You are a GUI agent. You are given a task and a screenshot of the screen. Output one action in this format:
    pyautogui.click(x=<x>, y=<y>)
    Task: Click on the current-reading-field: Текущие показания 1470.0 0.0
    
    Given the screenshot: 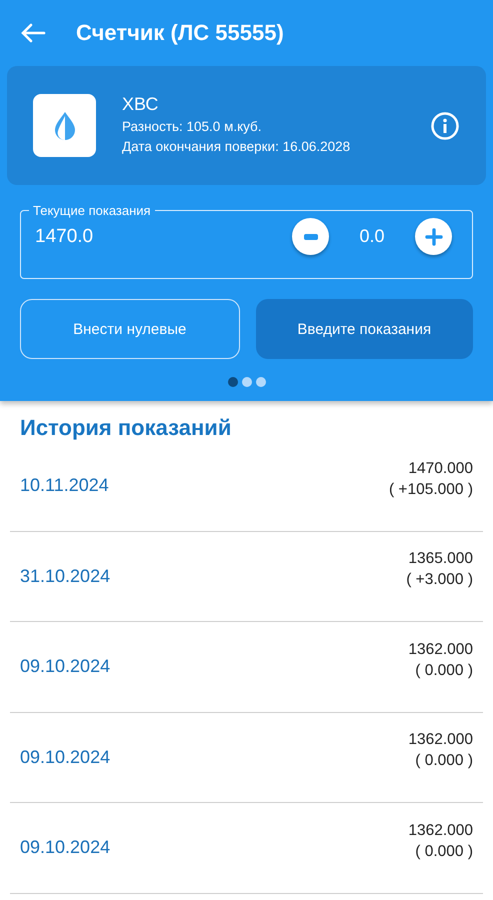 What is the action you would take?
    pyautogui.click(x=246, y=241)
    